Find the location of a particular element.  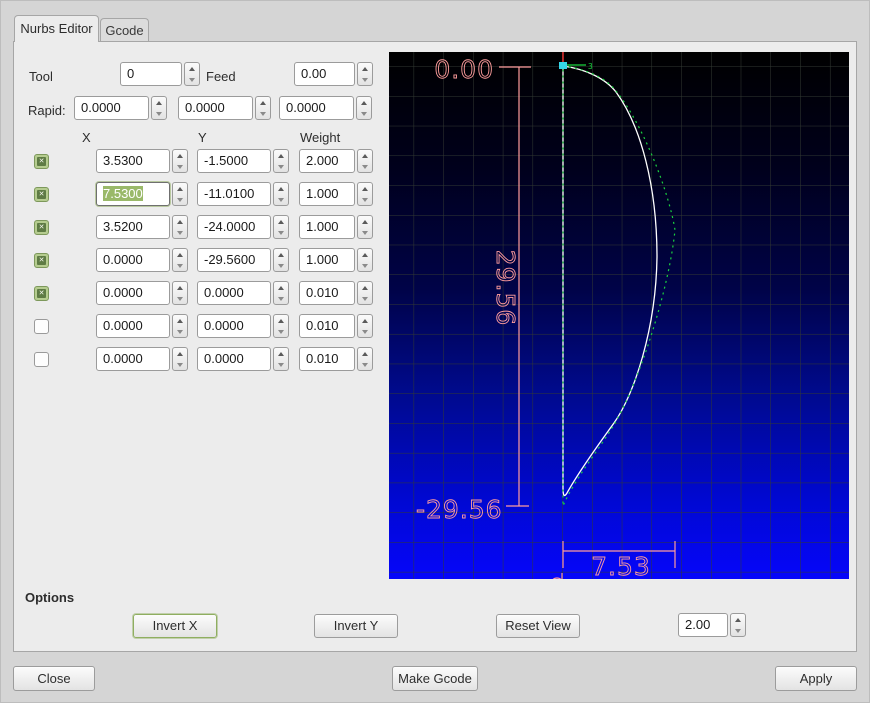

rapid-z-input: 0.0000 is located at coordinates (316, 108).